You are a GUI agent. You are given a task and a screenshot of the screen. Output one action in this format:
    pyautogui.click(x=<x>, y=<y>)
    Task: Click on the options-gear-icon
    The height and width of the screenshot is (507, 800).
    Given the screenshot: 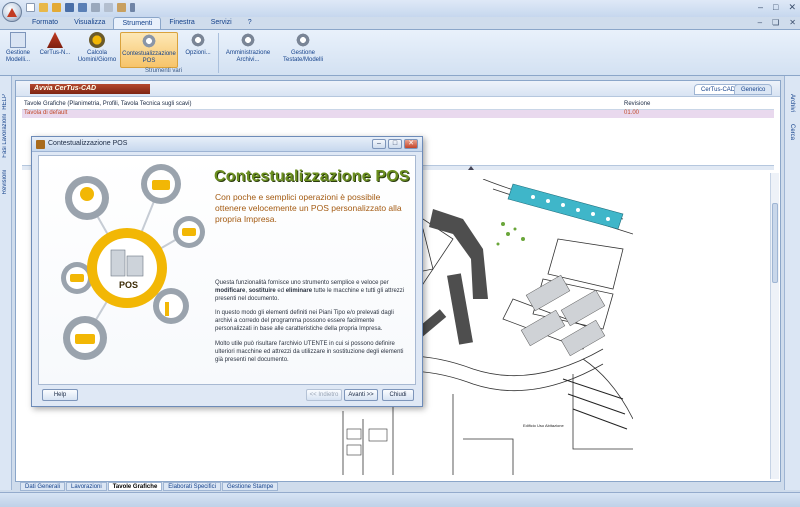 What is the action you would take?
    pyautogui.click(x=198, y=40)
    